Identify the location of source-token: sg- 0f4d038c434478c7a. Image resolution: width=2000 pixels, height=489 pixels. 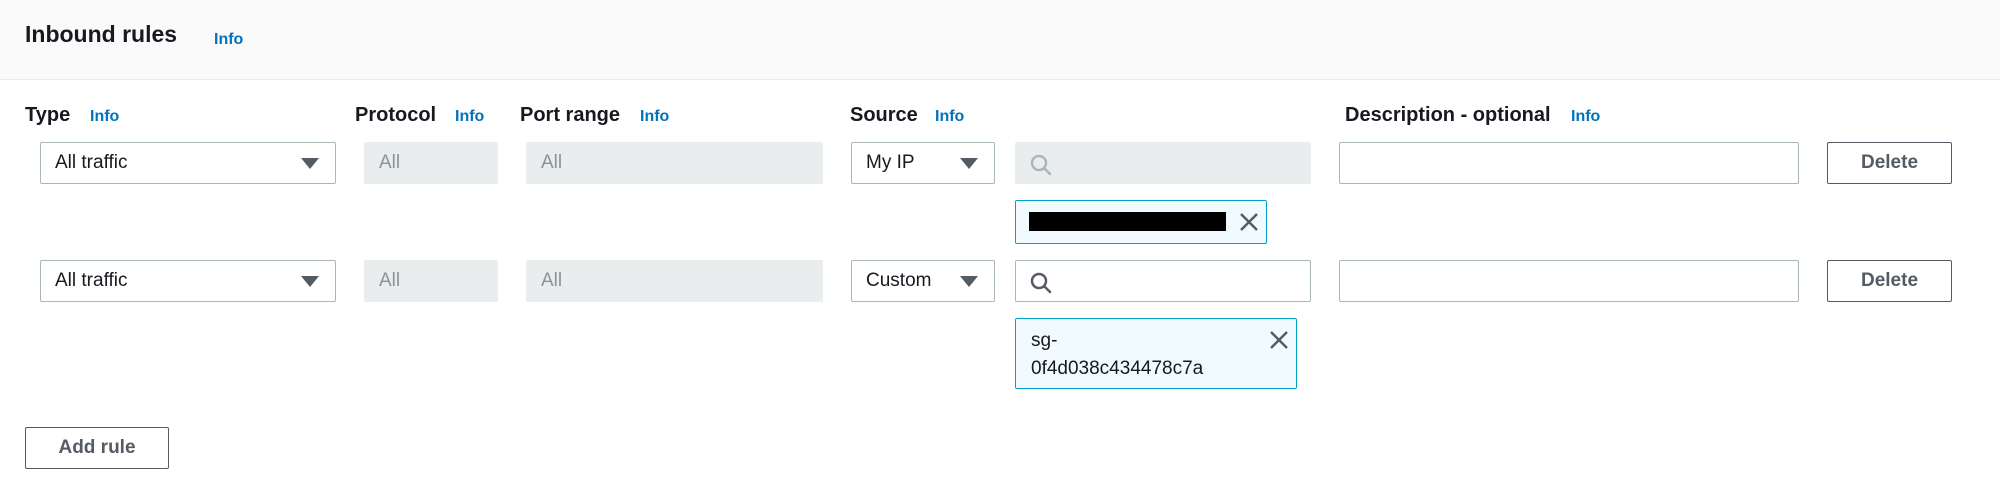
(1156, 353).